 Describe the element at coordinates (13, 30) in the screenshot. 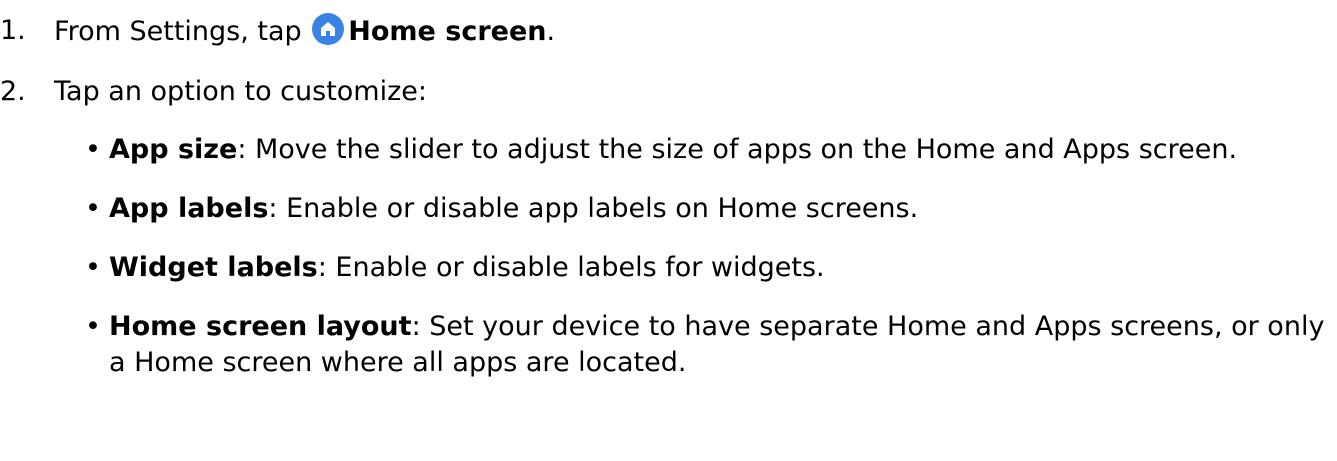

I see `step-number: 1.` at that location.